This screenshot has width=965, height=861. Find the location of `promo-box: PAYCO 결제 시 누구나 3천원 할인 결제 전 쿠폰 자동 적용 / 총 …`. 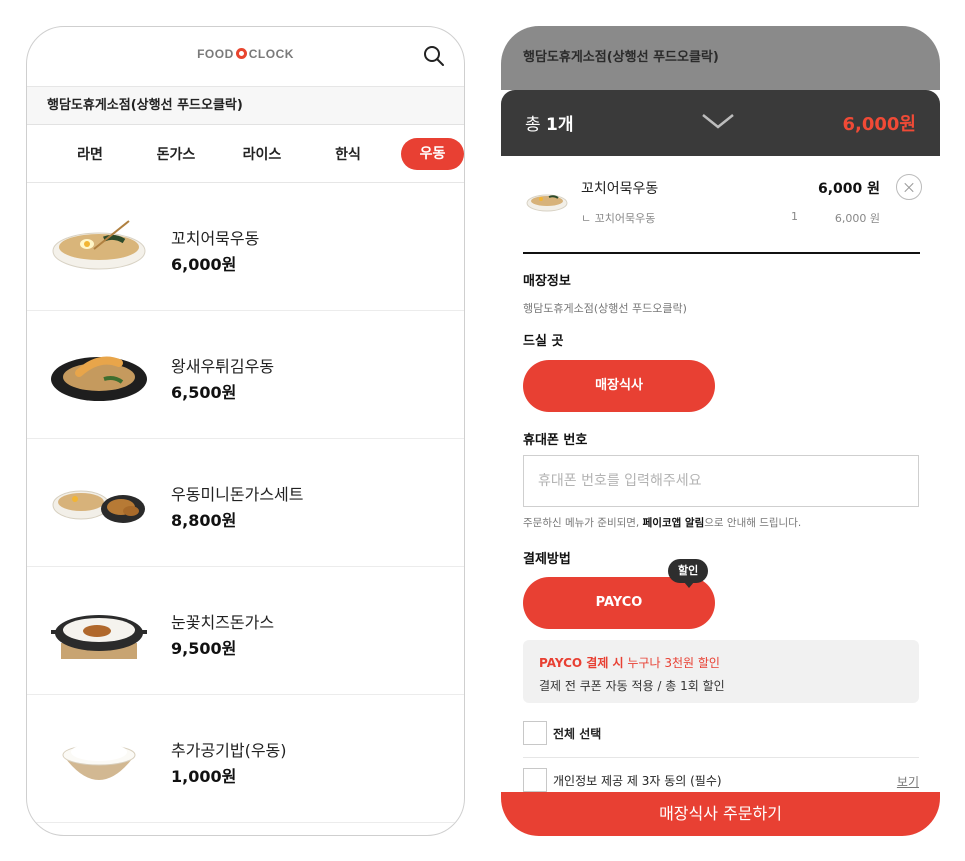

promo-box: PAYCO 결제 시 누구나 3천원 할인 결제 전 쿠폰 자동 적용 / 총 … is located at coordinates (721, 671).